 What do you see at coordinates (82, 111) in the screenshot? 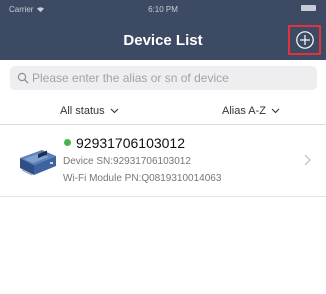
I see `status-filter-label: All status` at bounding box center [82, 111].